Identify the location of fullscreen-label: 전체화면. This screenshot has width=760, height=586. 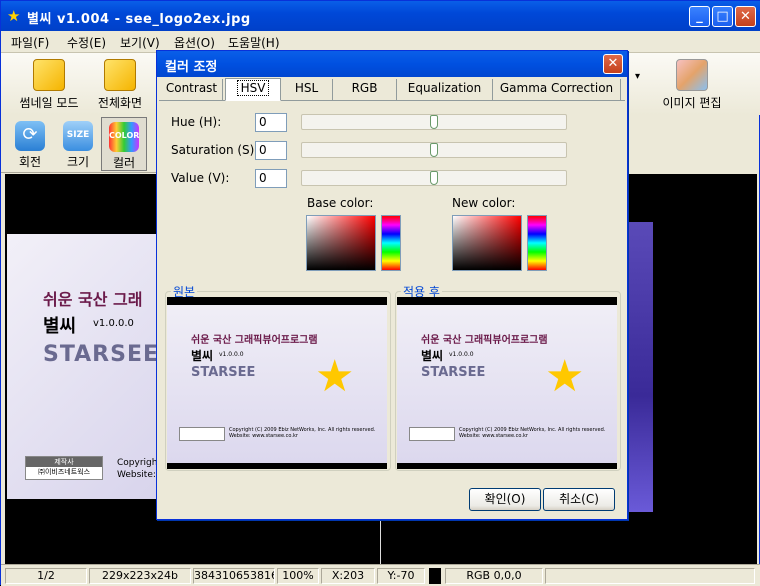
(120, 103).